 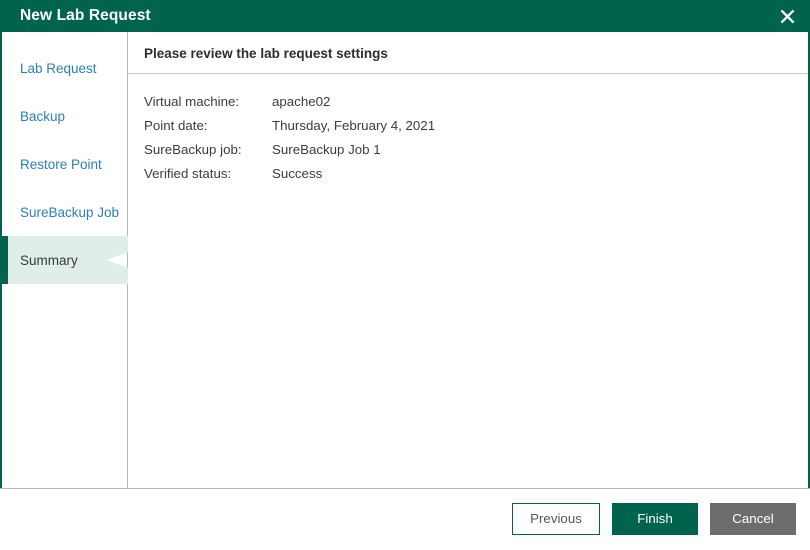 I want to click on field-label: Point date:, so click(x=176, y=125).